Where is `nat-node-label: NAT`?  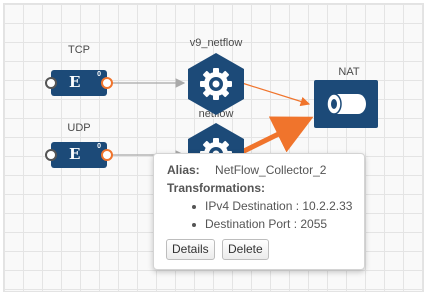 nat-node-label: NAT is located at coordinates (349, 72).